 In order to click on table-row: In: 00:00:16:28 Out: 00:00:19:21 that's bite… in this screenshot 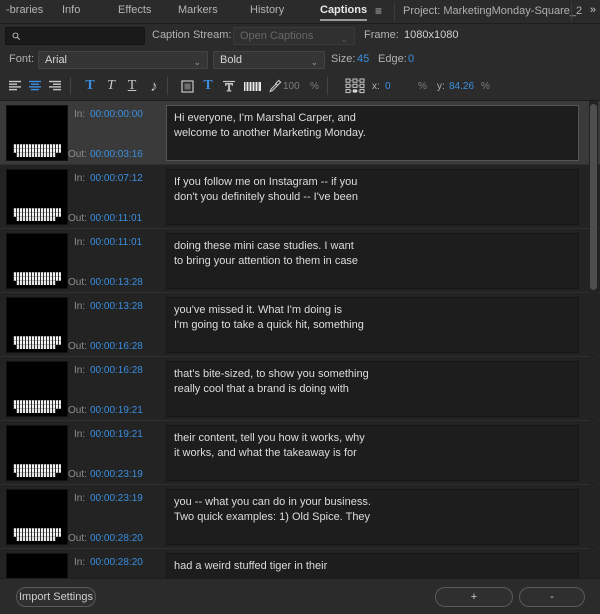, I will do `click(300, 389)`.